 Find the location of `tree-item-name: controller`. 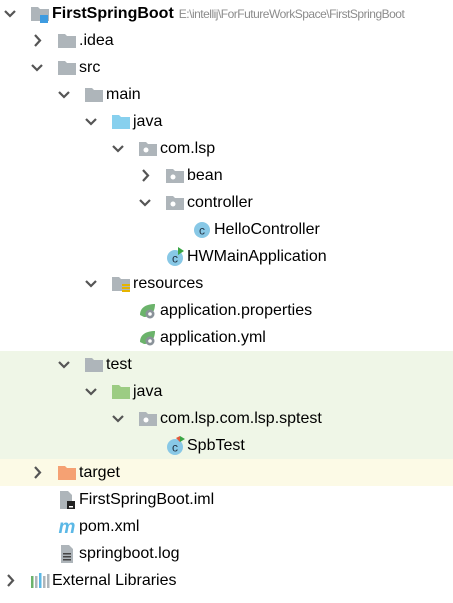

tree-item-name: controller is located at coordinates (220, 202).